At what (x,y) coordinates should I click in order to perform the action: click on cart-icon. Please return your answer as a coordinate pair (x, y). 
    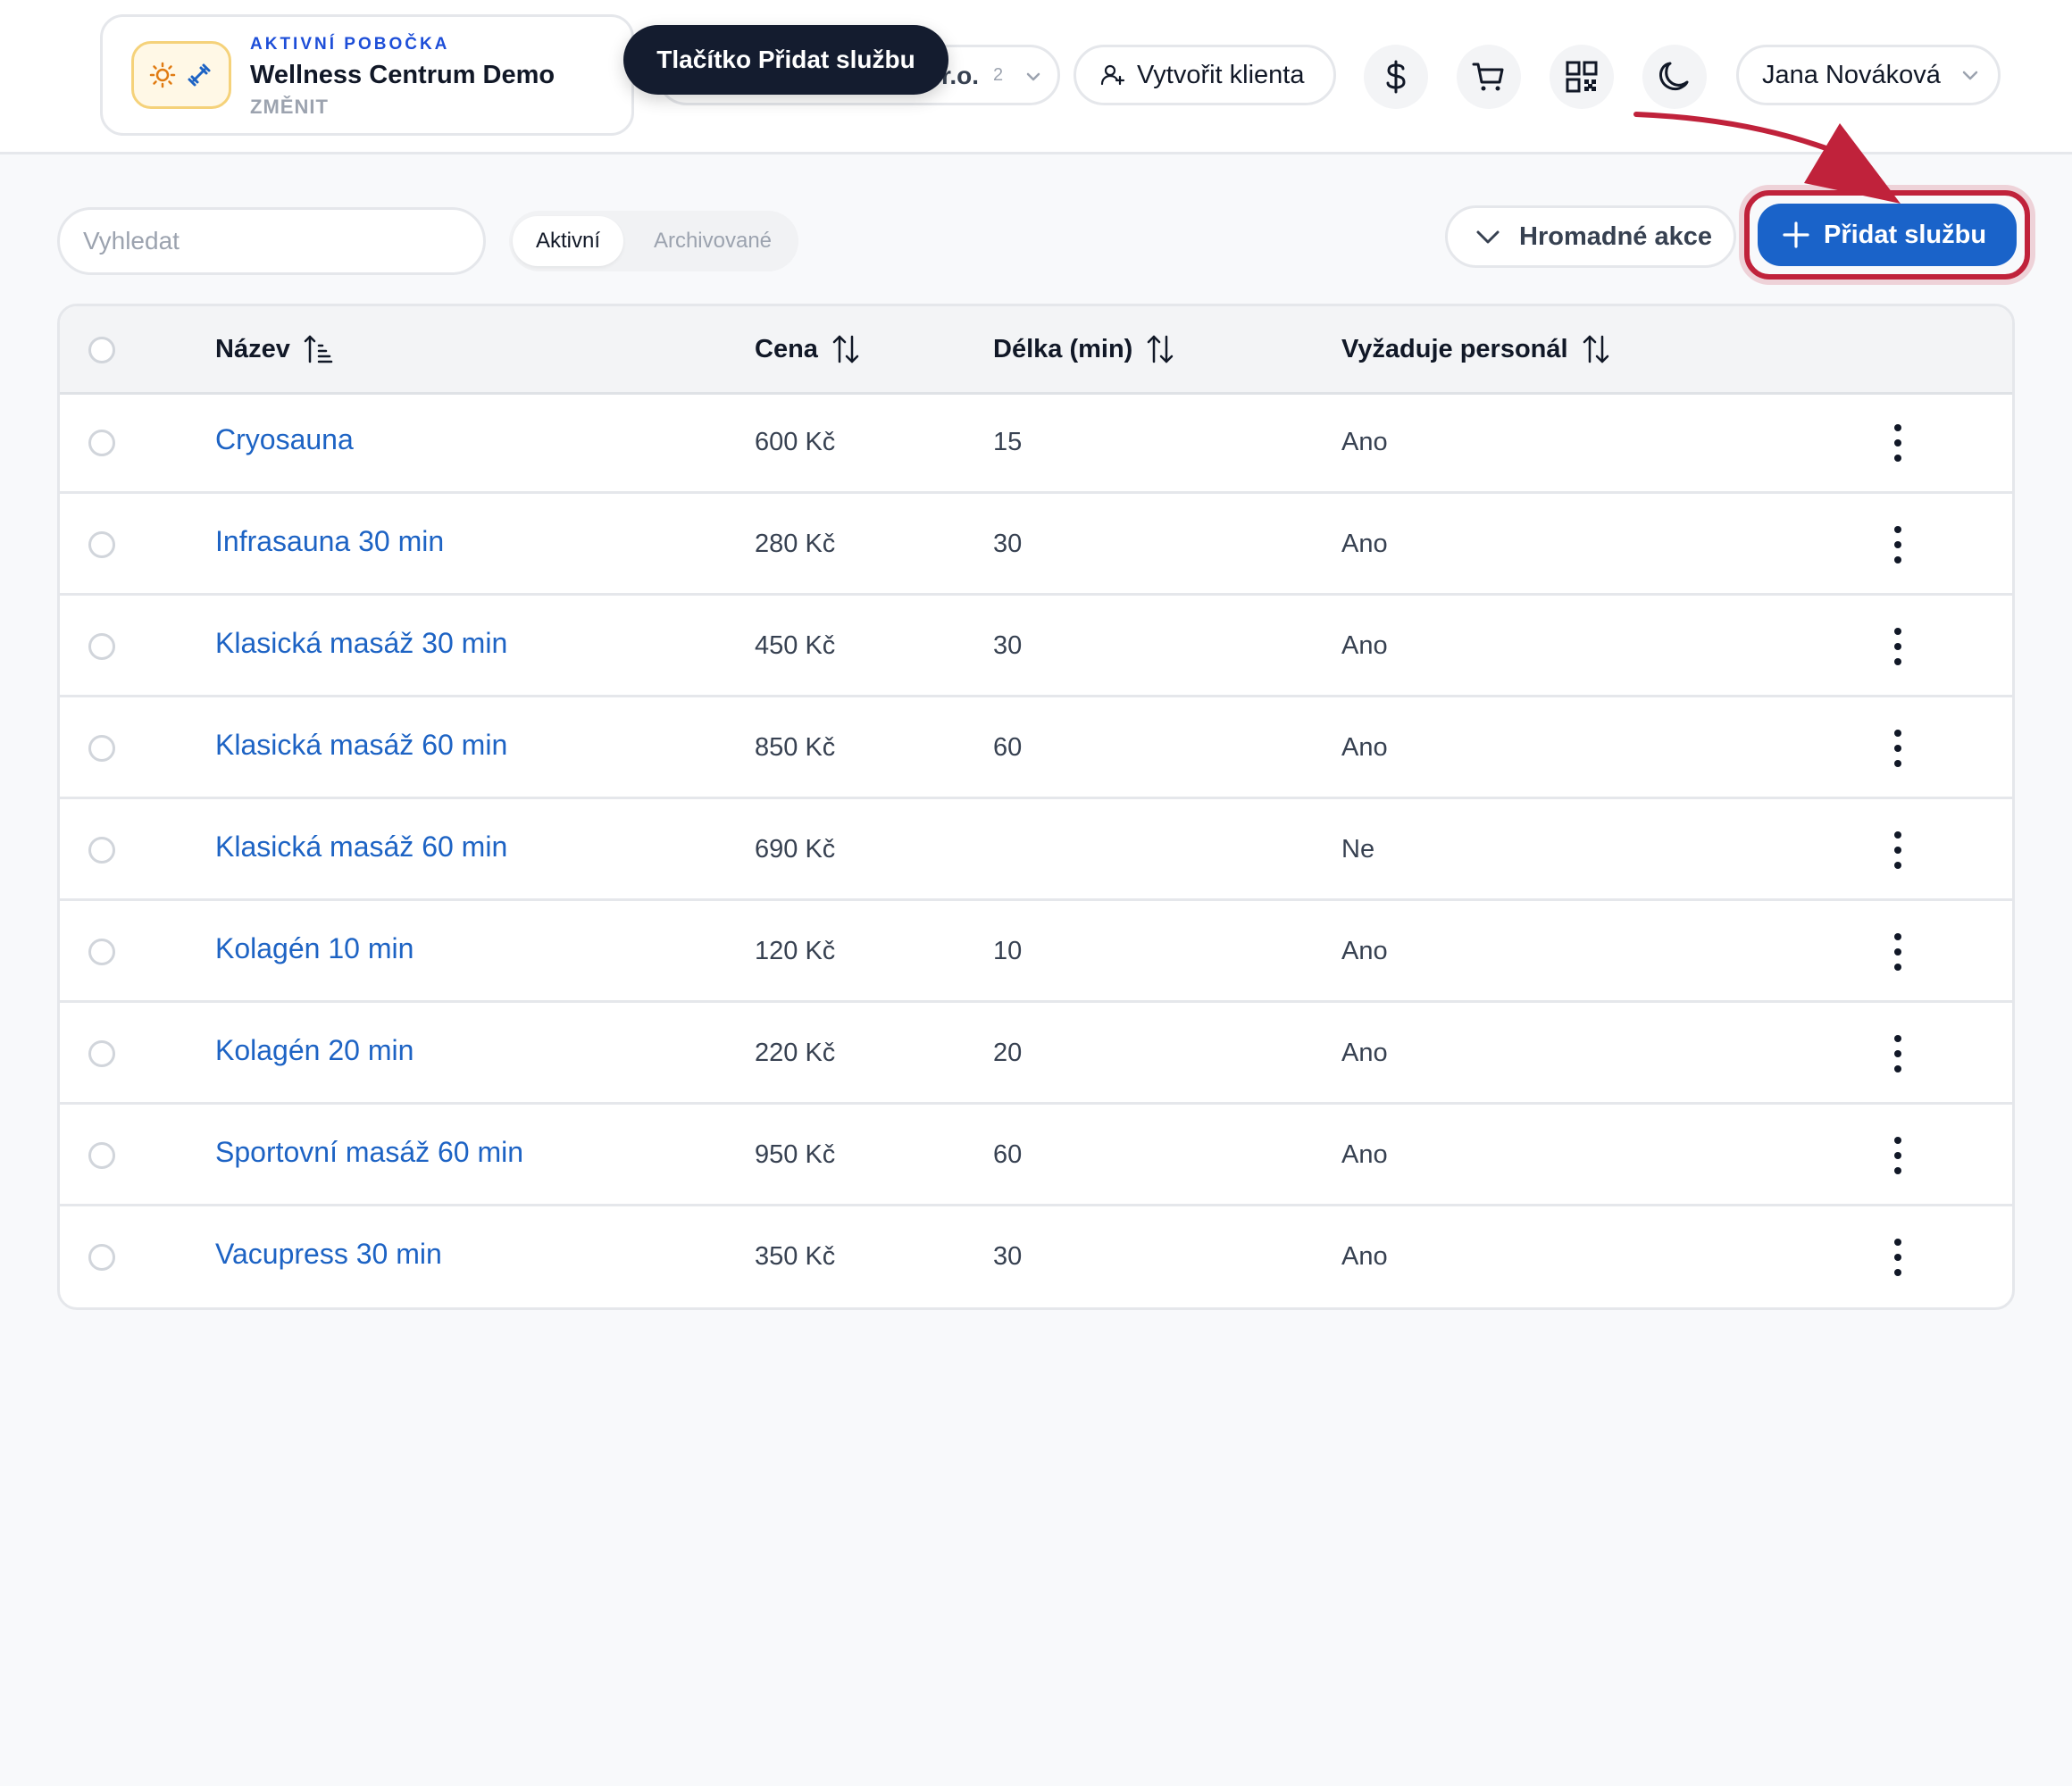
    Looking at the image, I should click on (1488, 77).